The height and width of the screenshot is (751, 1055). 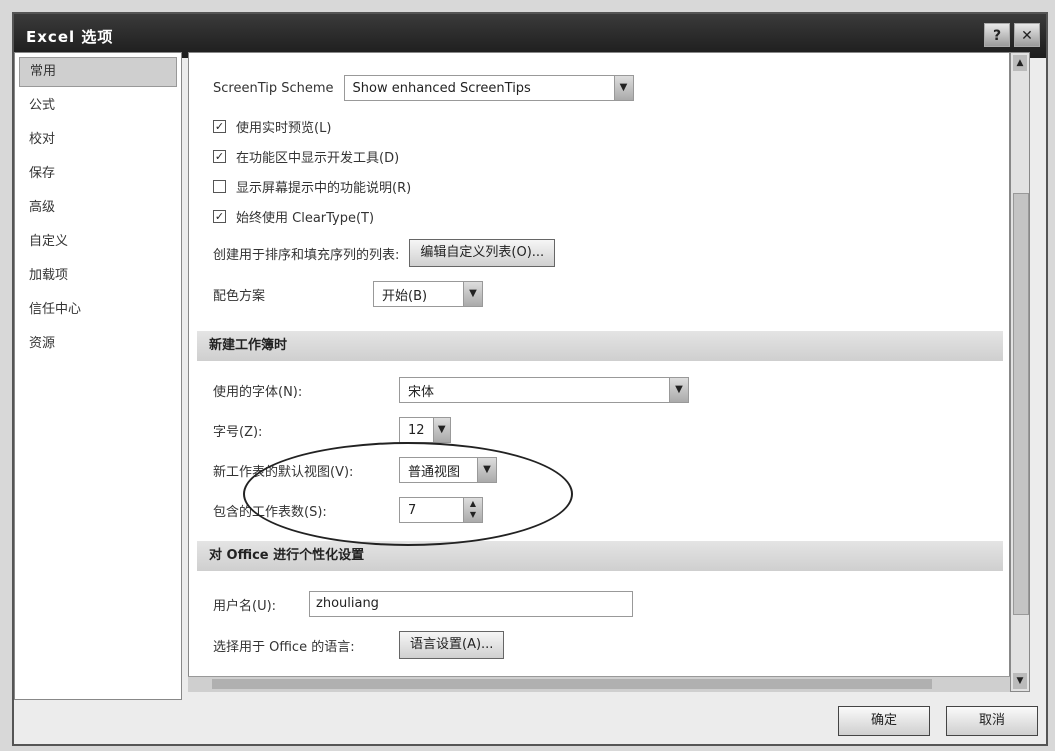 What do you see at coordinates (219, 126) in the screenshot?
I see `checkbox-live-preview: ✓` at bounding box center [219, 126].